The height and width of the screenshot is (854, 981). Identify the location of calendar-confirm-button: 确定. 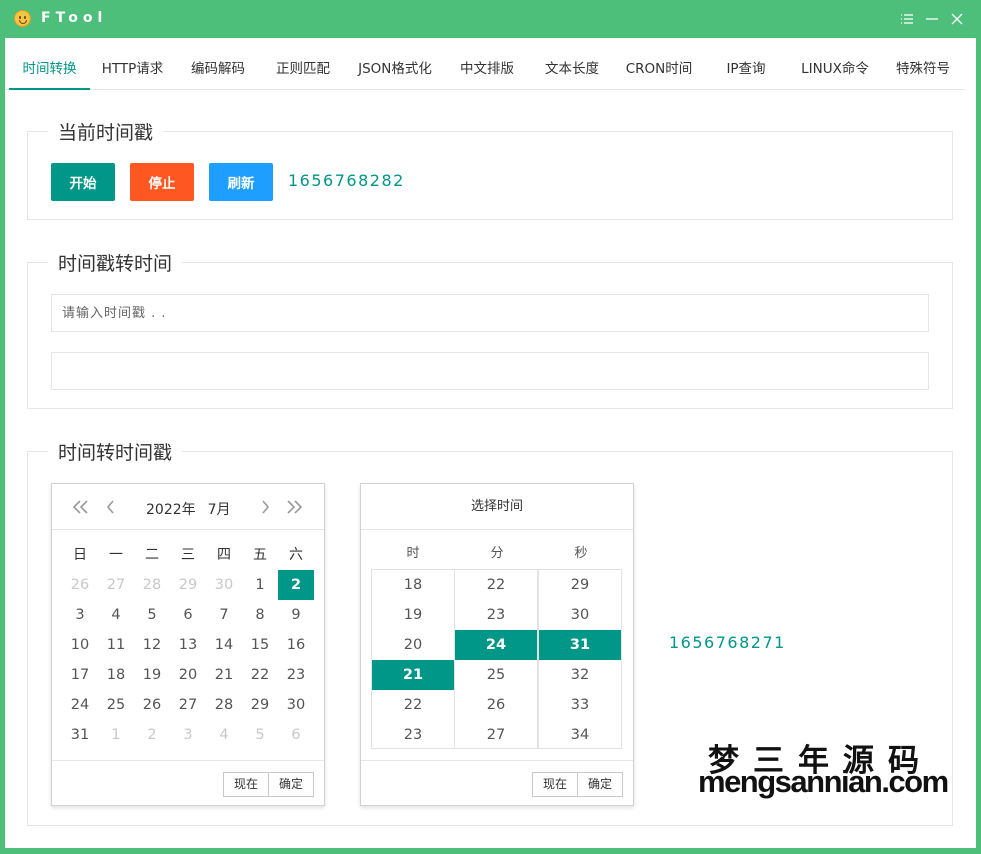
(291, 784).